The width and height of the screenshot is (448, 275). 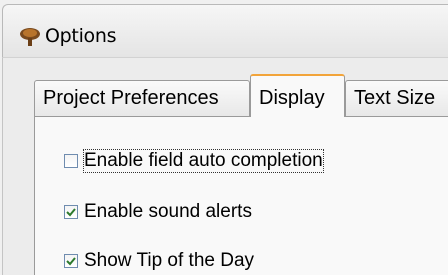 What do you see at coordinates (131, 98) in the screenshot?
I see `tab-label: Project Preferences` at bounding box center [131, 98].